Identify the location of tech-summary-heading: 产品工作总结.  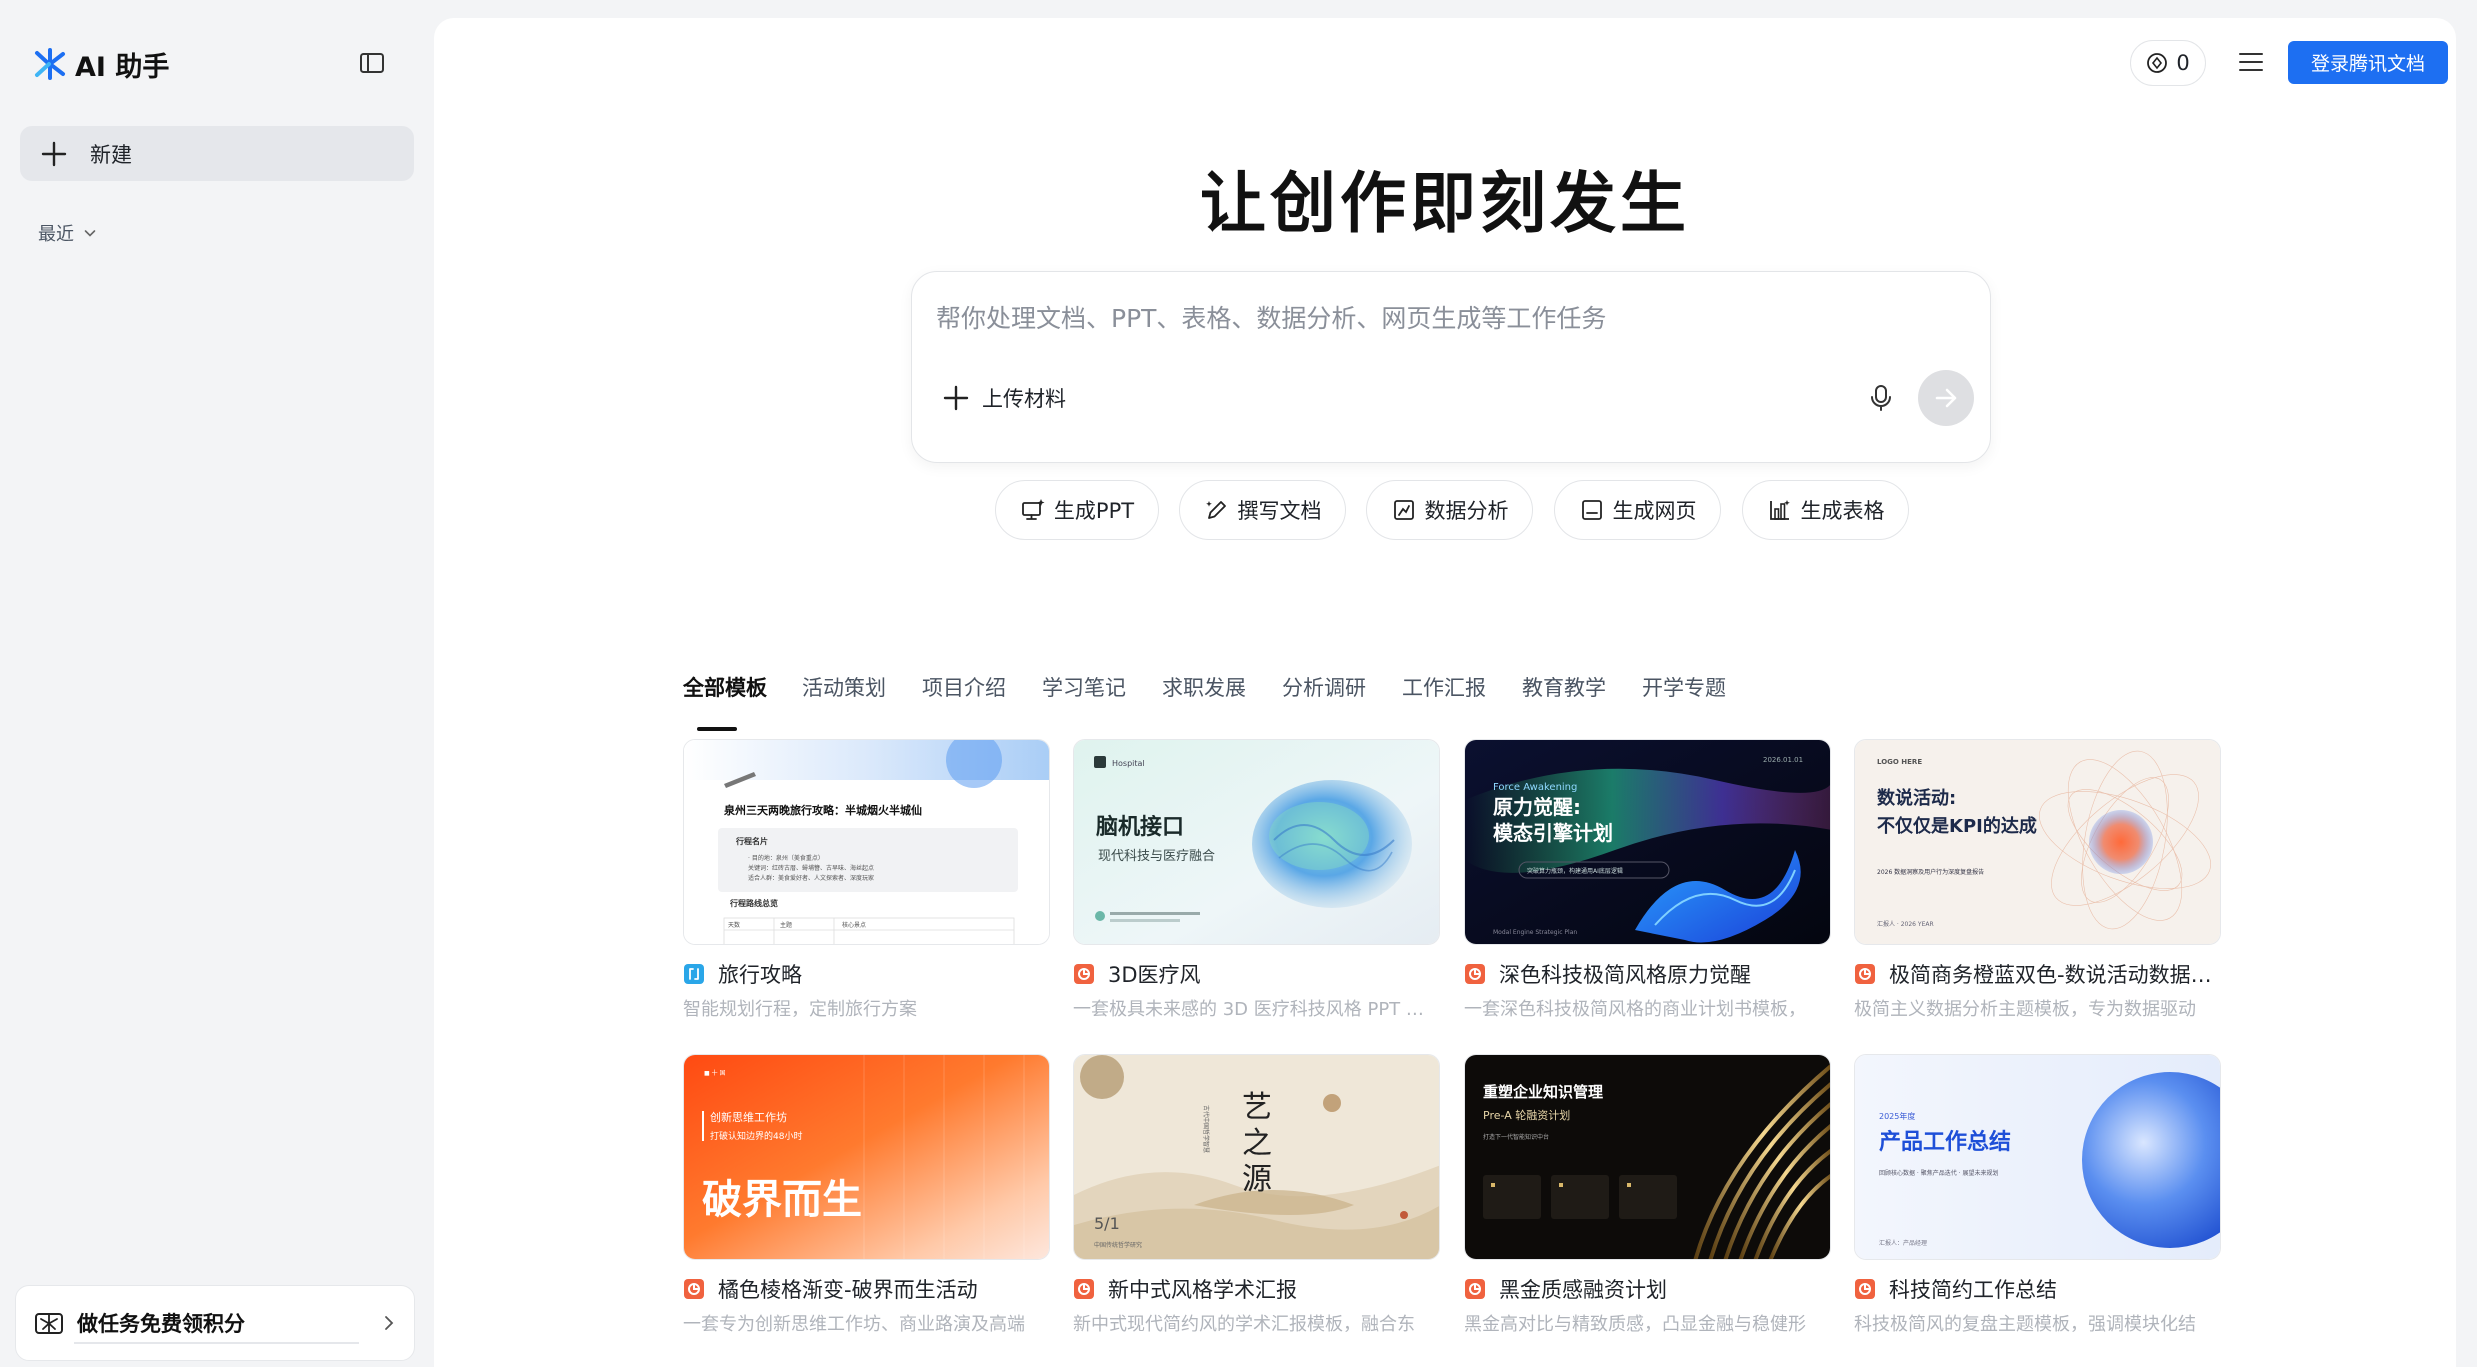
(1945, 1142).